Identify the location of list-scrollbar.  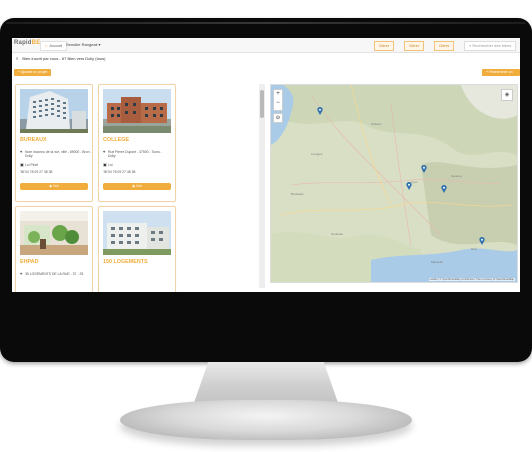
(262, 186).